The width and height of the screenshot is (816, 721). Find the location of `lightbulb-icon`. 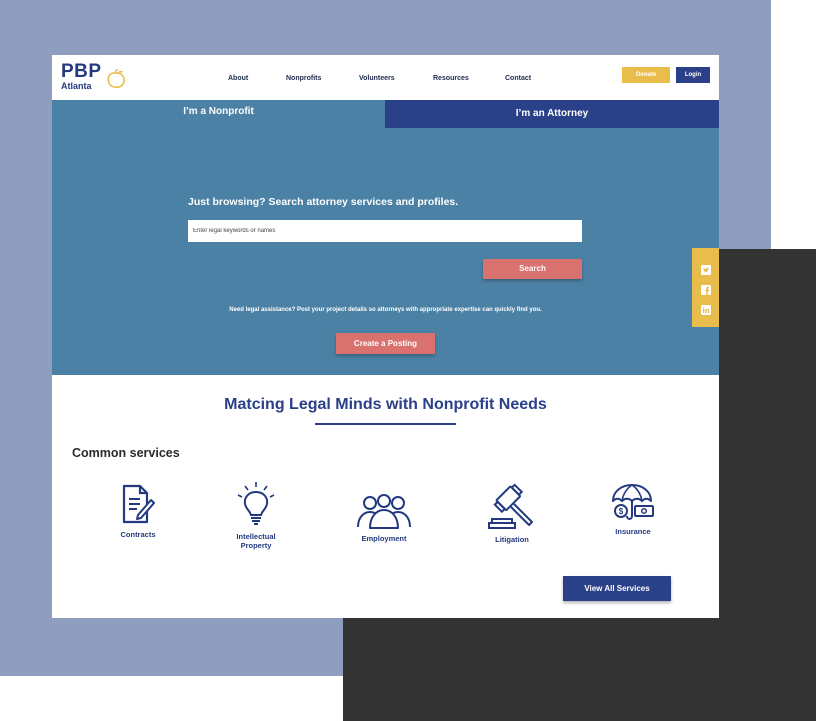

lightbulb-icon is located at coordinates (256, 503).